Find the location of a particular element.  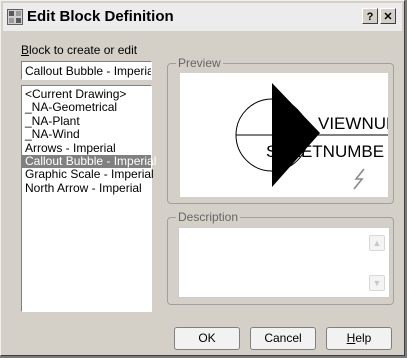

cancel-button: Cancel is located at coordinates (283, 338).